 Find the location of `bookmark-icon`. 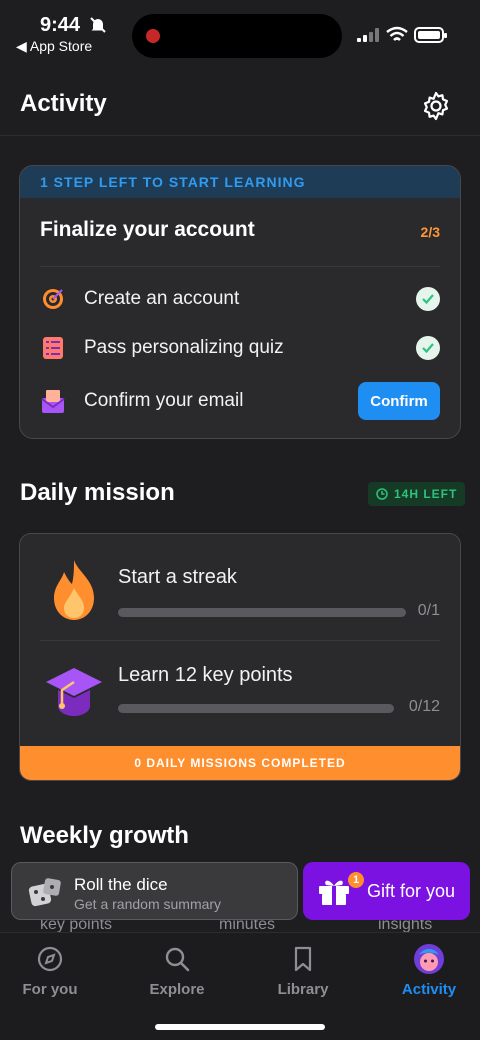

bookmark-icon is located at coordinates (303, 959).